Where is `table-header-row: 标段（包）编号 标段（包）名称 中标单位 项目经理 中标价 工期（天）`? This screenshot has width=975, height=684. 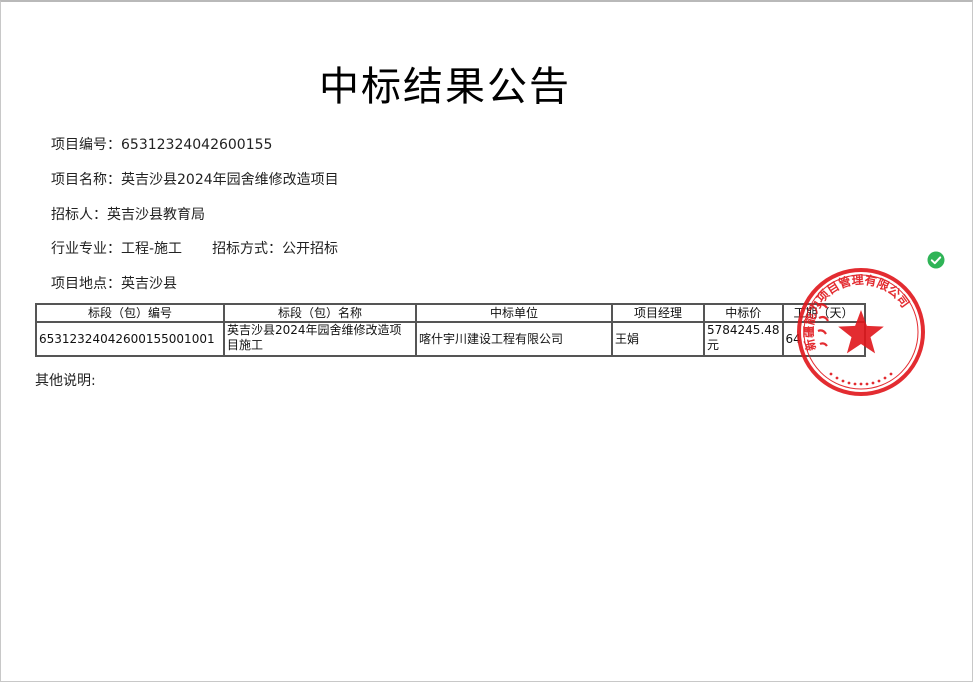
table-header-row: 标段（包）编号 标段（包）名称 中标单位 项目经理 中标价 工期（天） is located at coordinates (450, 313).